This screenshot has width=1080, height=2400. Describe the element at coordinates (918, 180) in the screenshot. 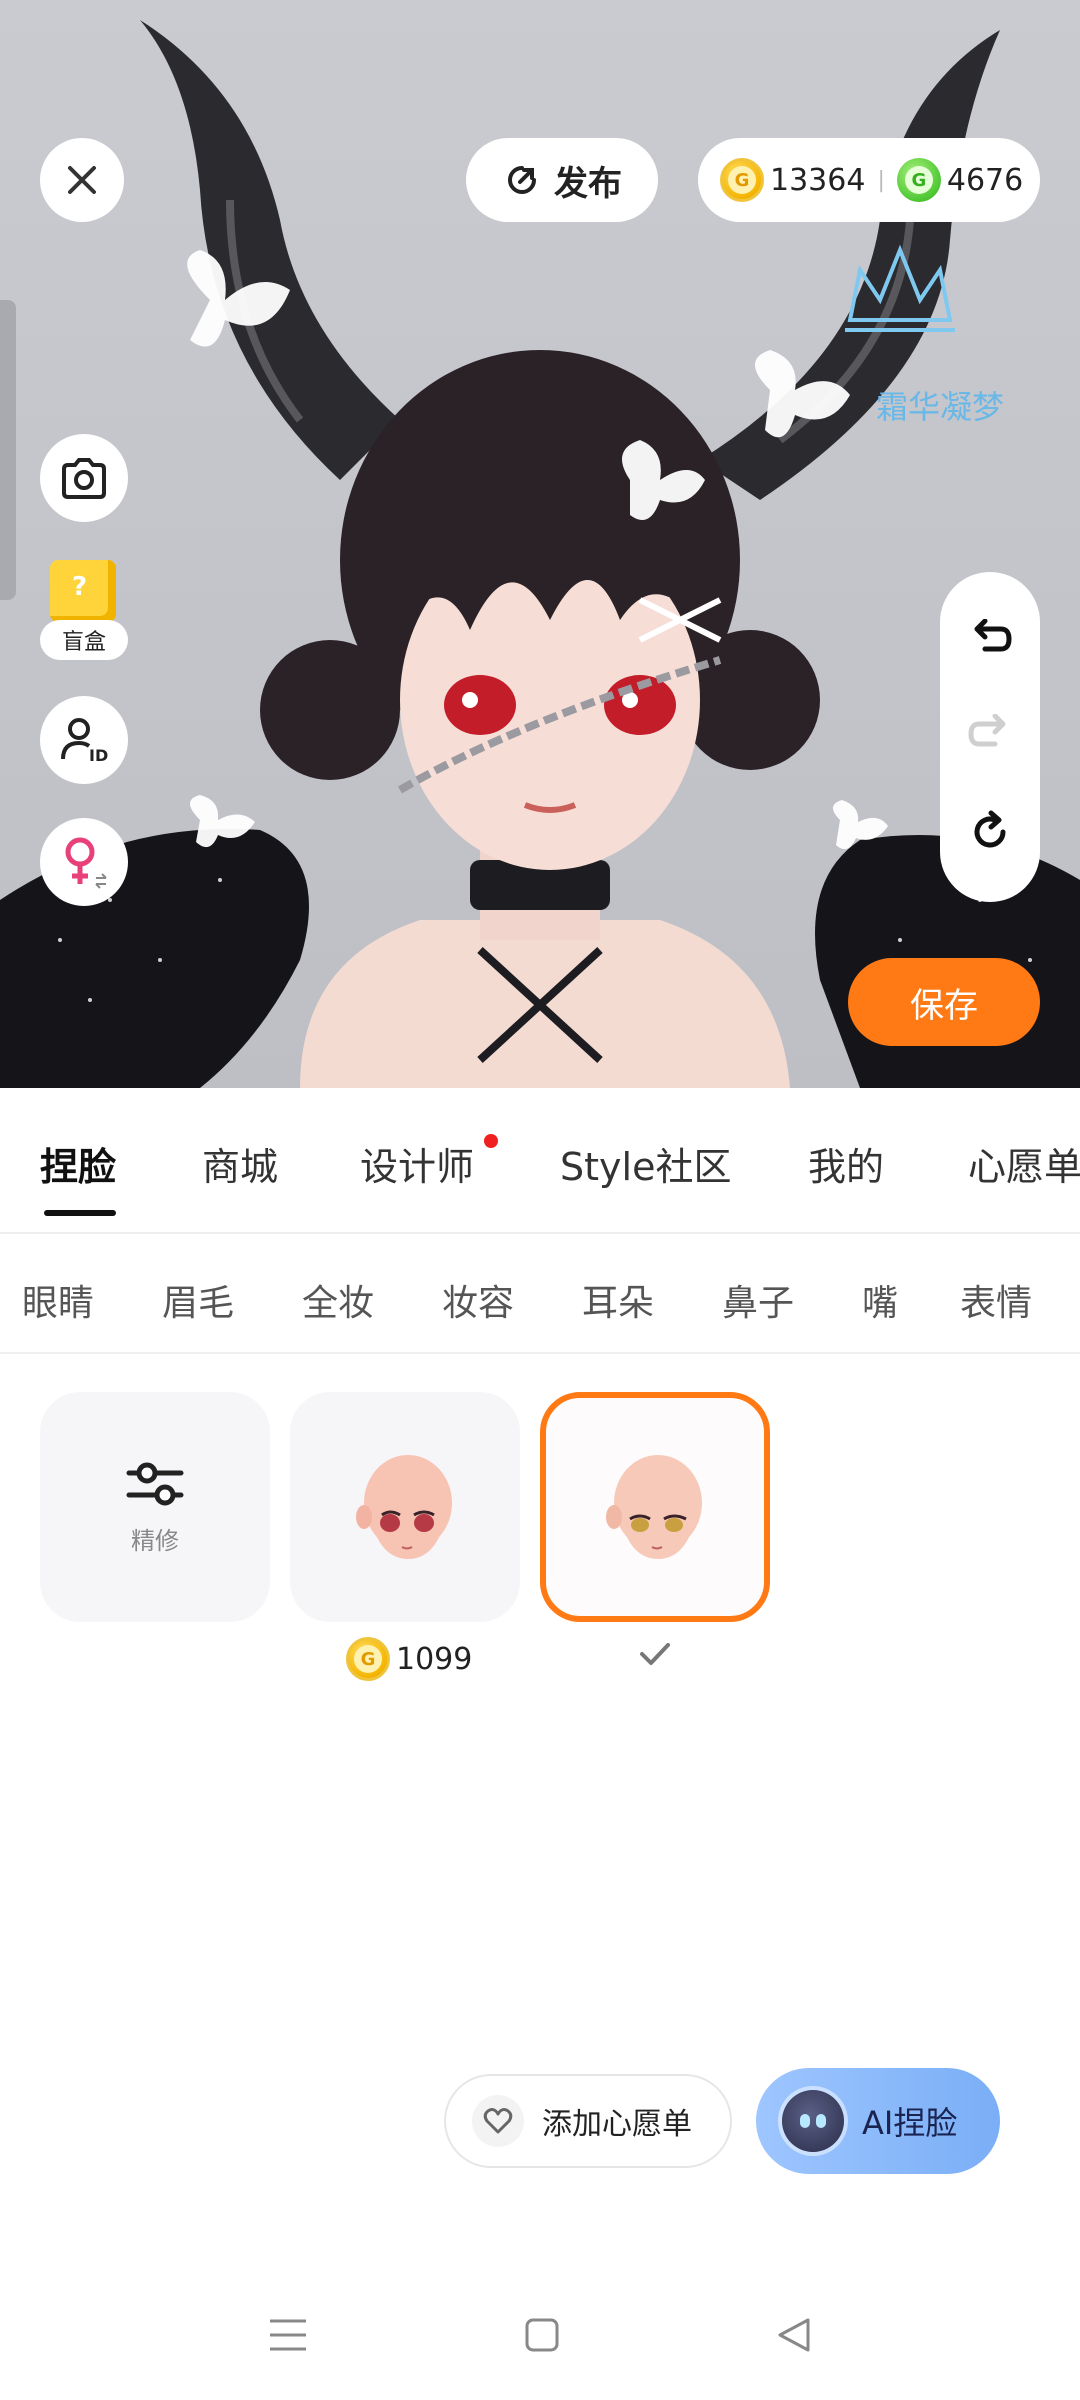

I see `green-coin-icon: G` at that location.